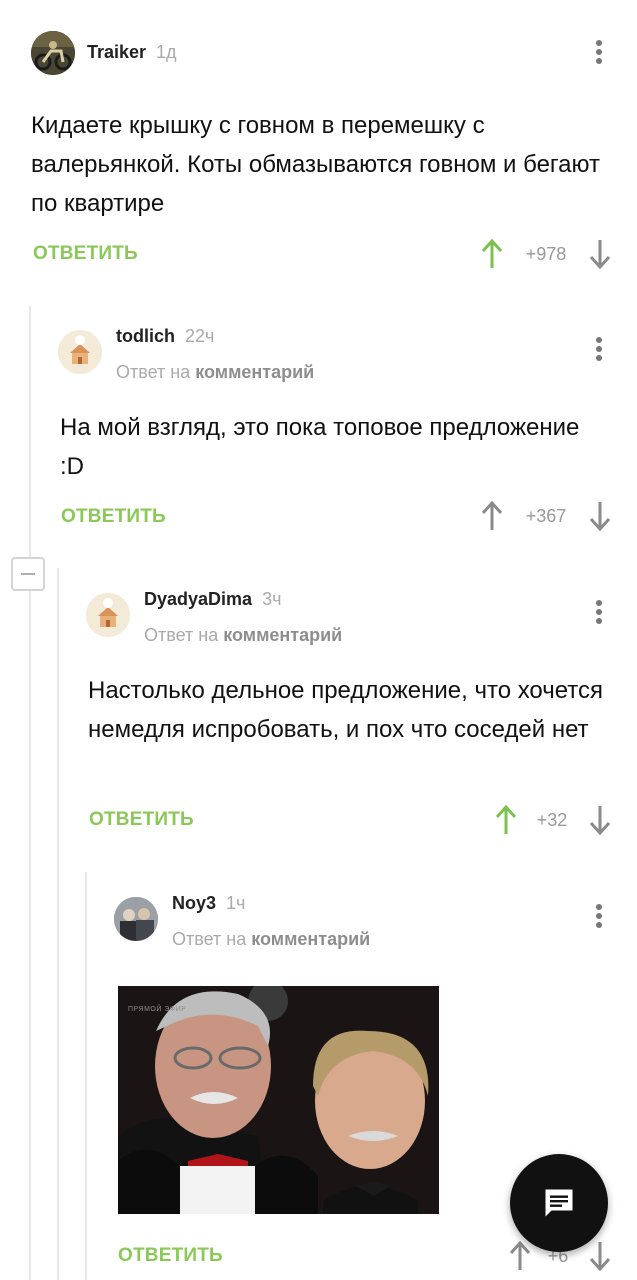  Describe the element at coordinates (200, 336) in the screenshot. I see `comment-time: 22ч` at that location.